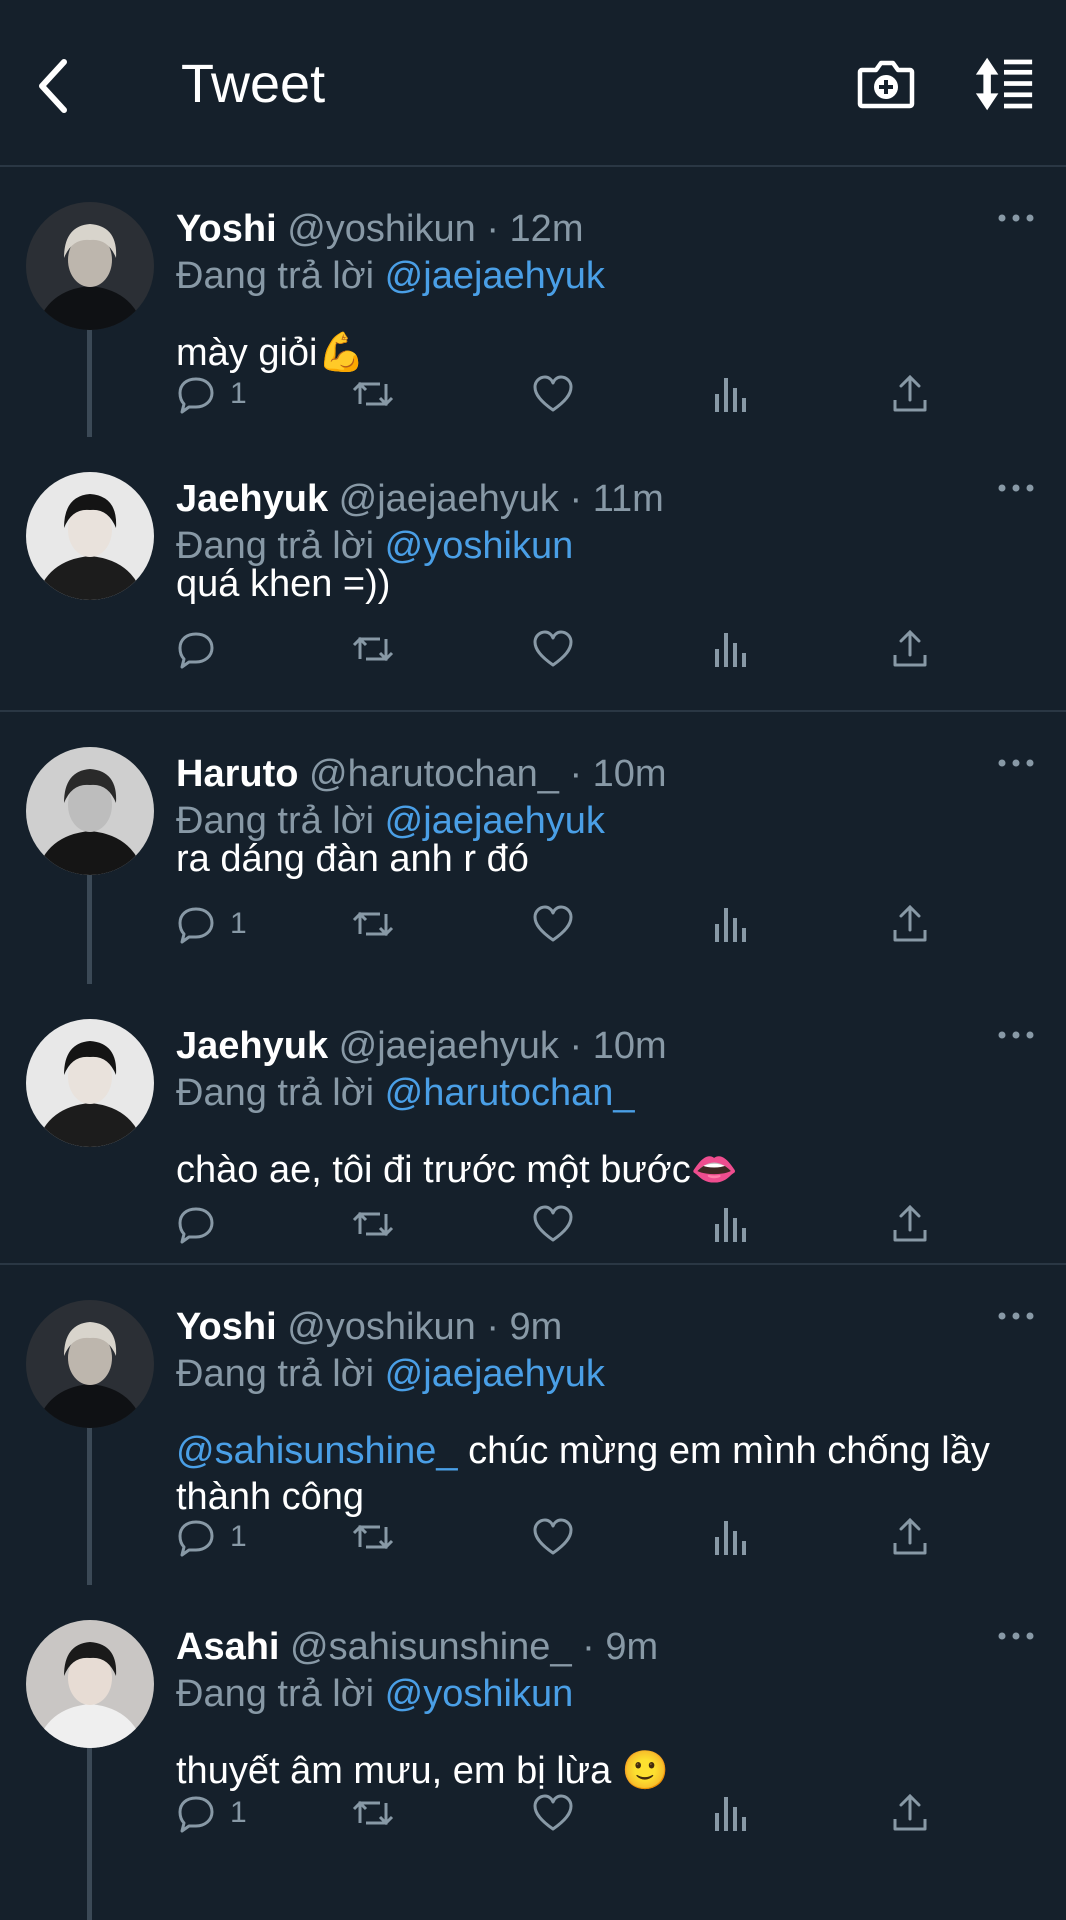 This screenshot has height=1920, width=1066. Describe the element at coordinates (479, 1694) in the screenshot. I see `reply-mention-link: @yoshikun` at that location.